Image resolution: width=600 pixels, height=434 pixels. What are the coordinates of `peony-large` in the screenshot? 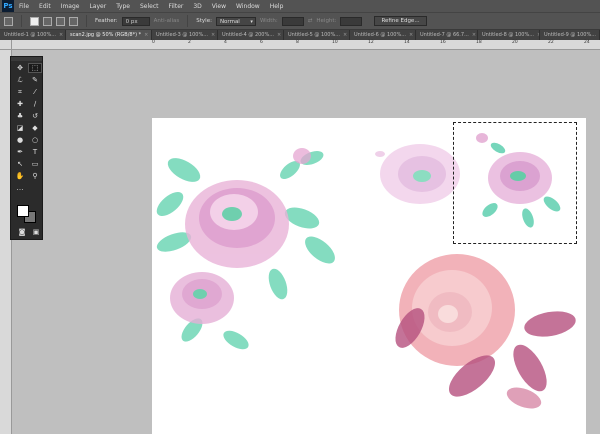 It's located at (237, 224).